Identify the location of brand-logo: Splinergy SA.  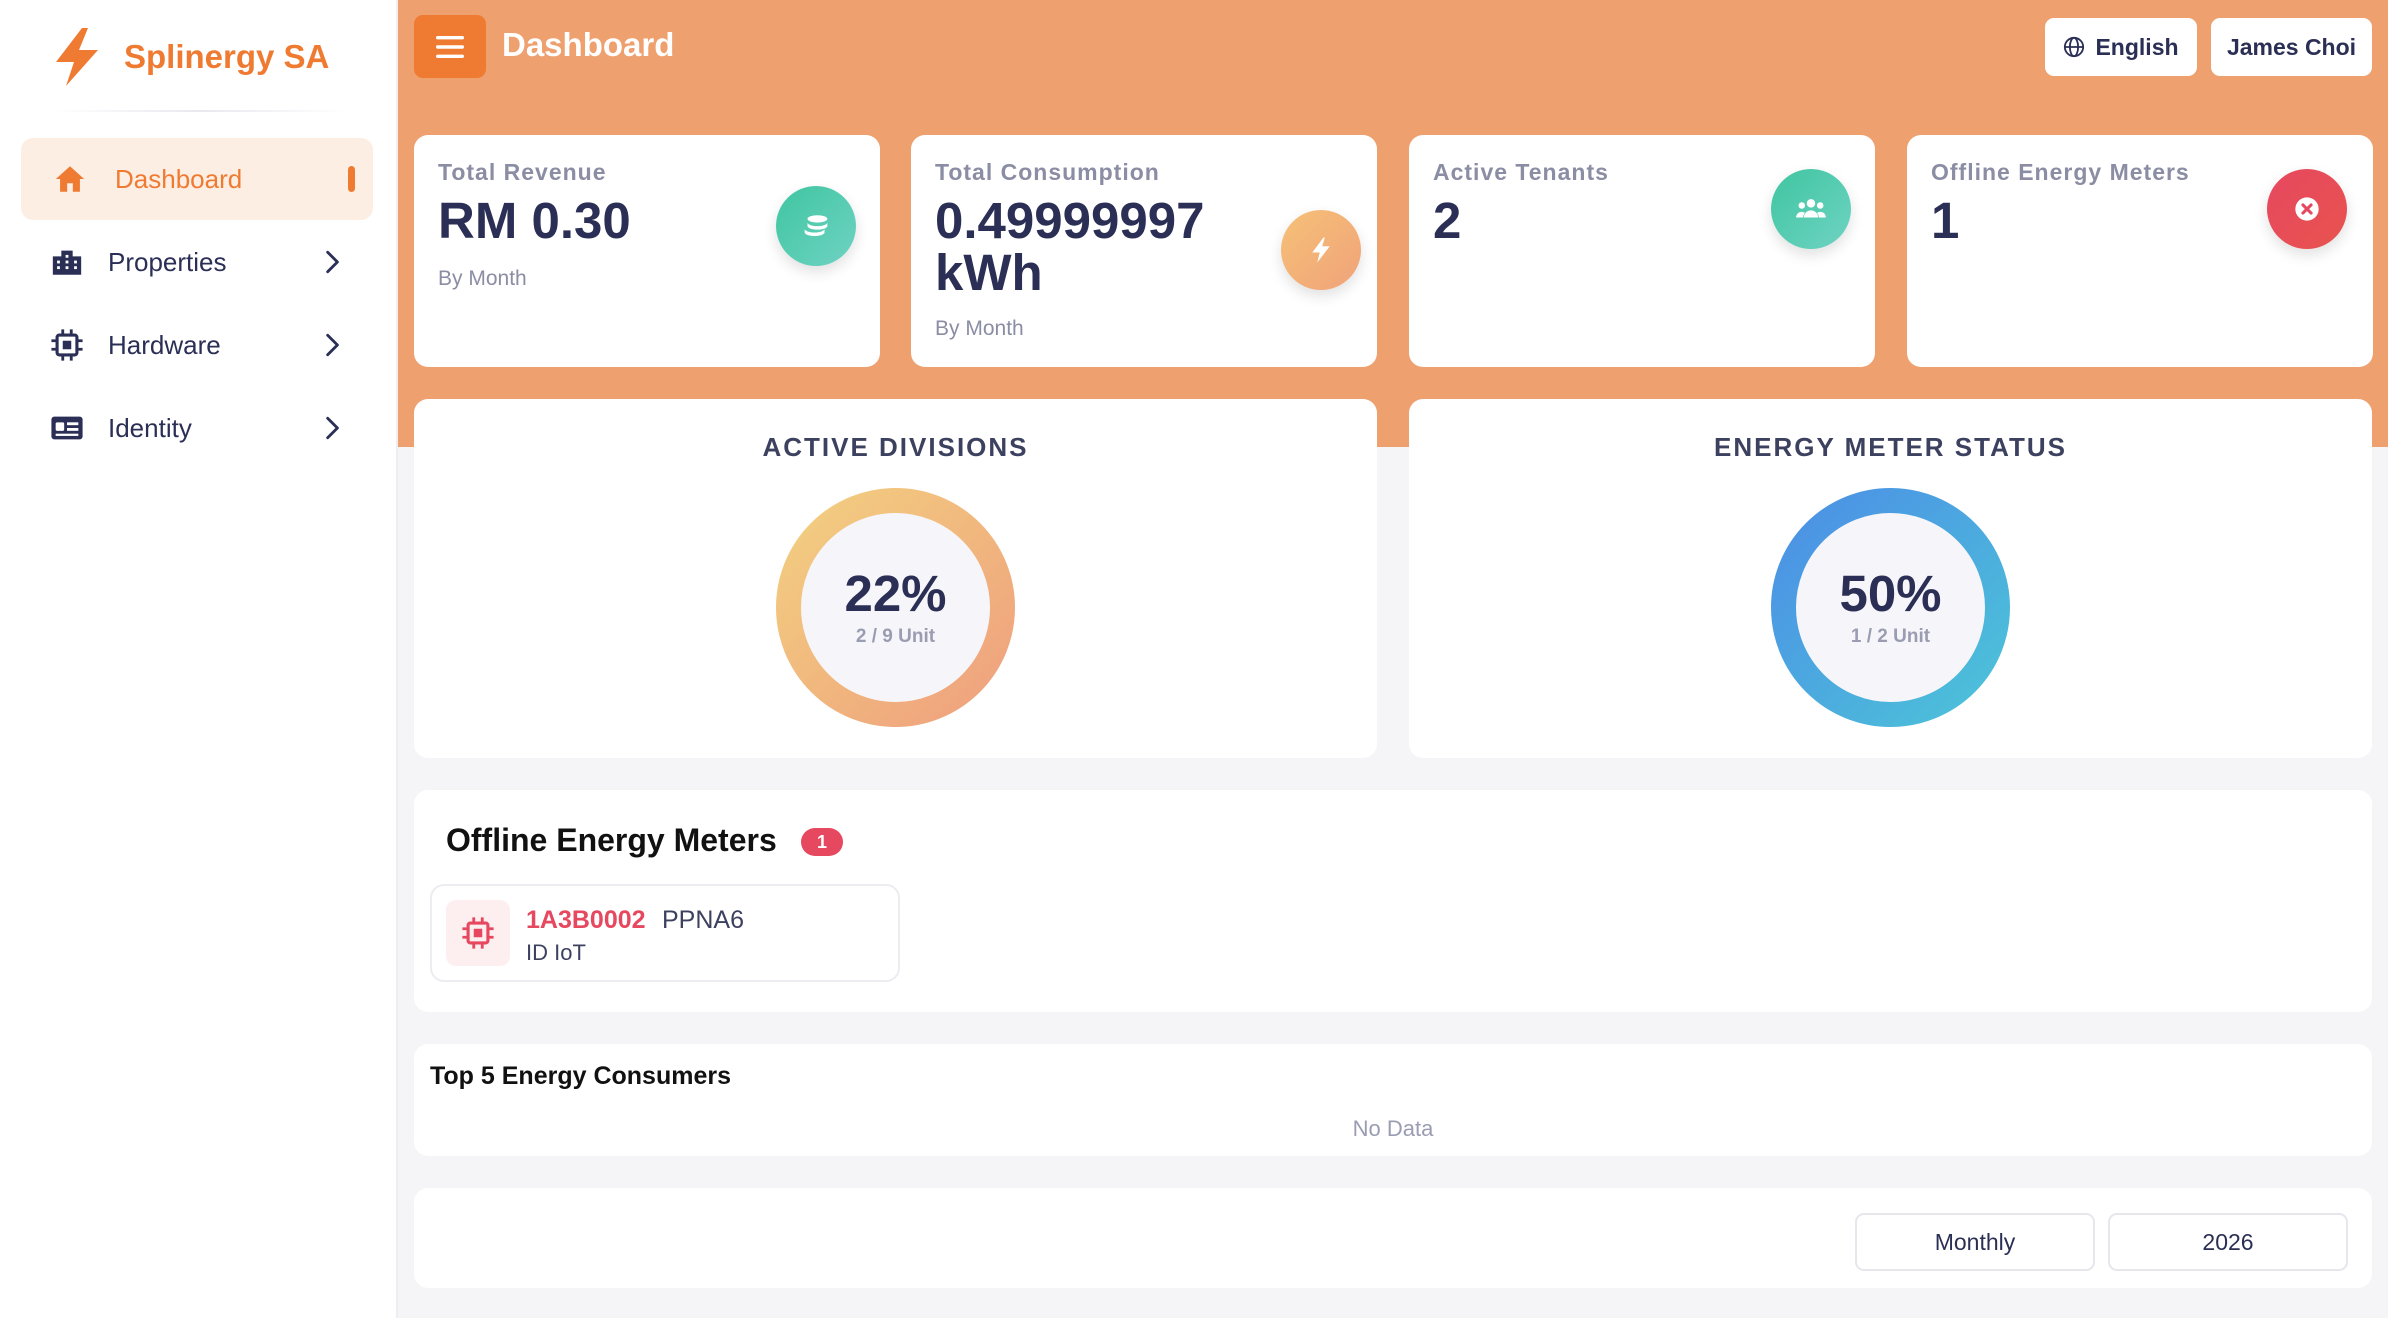
(198, 57).